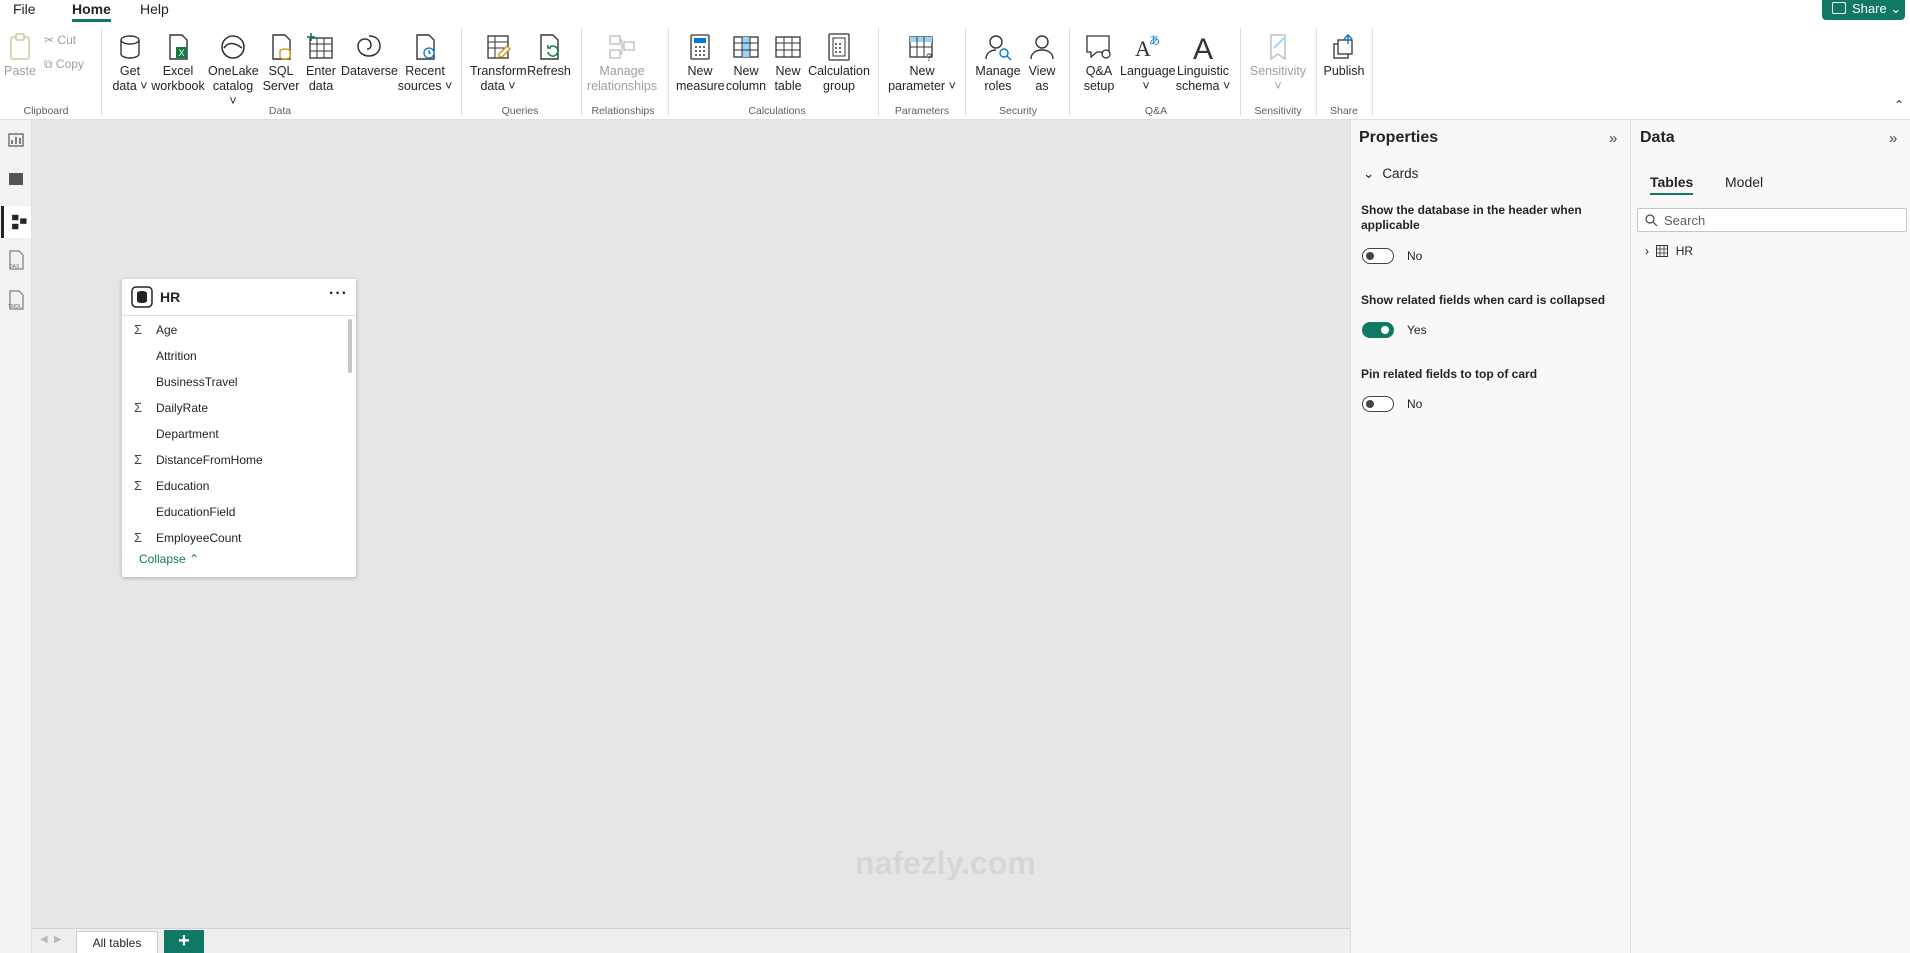 The image size is (1910, 953). I want to click on manage-relationships-button: Manage relationships, so click(622, 63).